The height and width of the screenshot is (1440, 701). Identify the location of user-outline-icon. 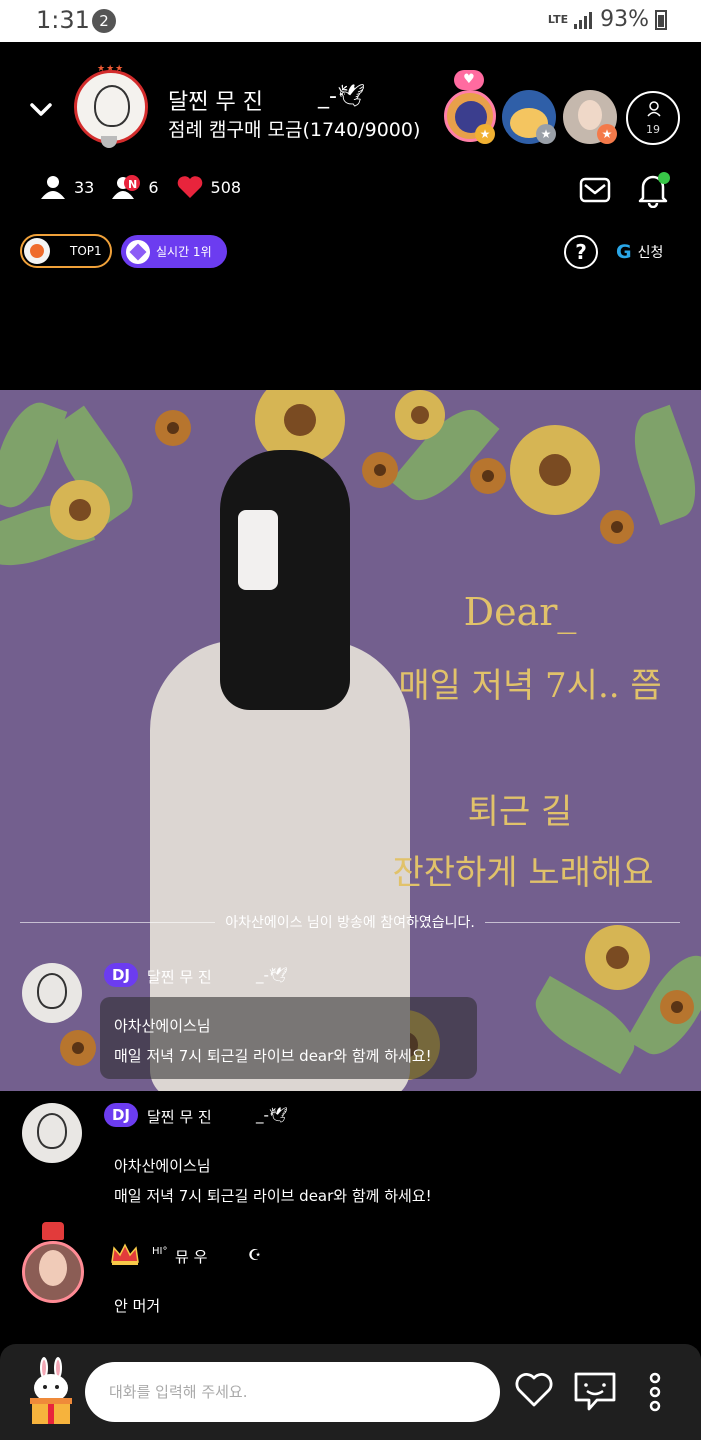
(654, 109).